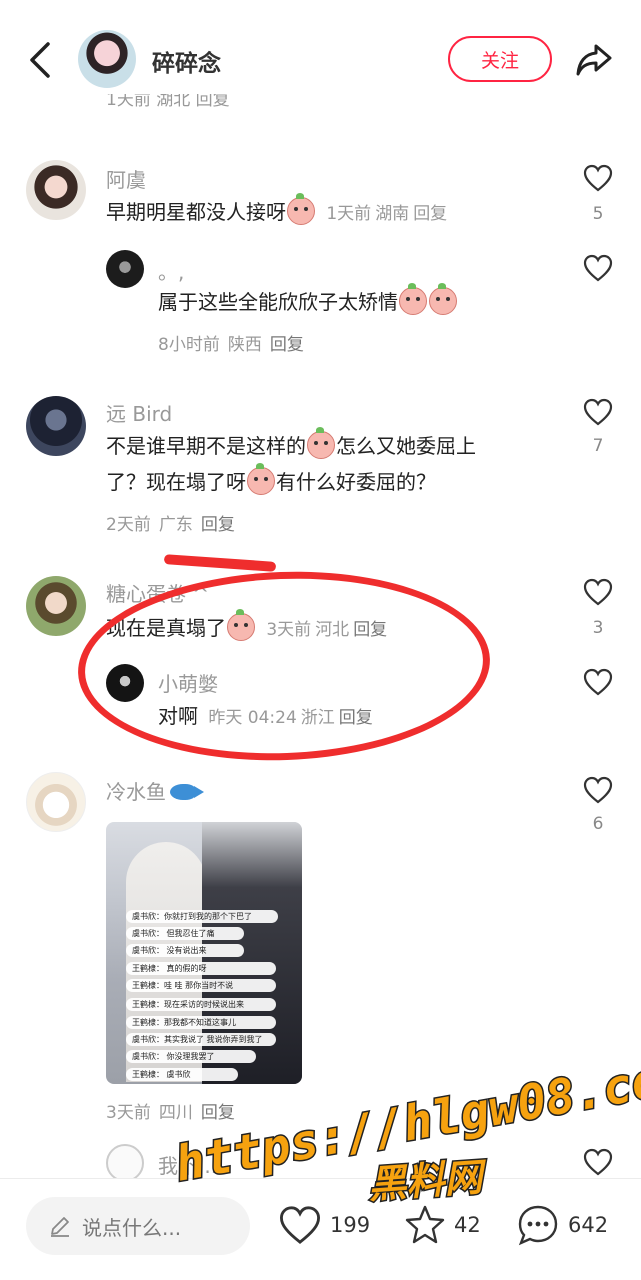 The height and width of the screenshot is (1280, 641). What do you see at coordinates (291, 444) in the screenshot?
I see `comment-text-line: 不是谁早期不是这样的 怎么又她委屈上` at bounding box center [291, 444].